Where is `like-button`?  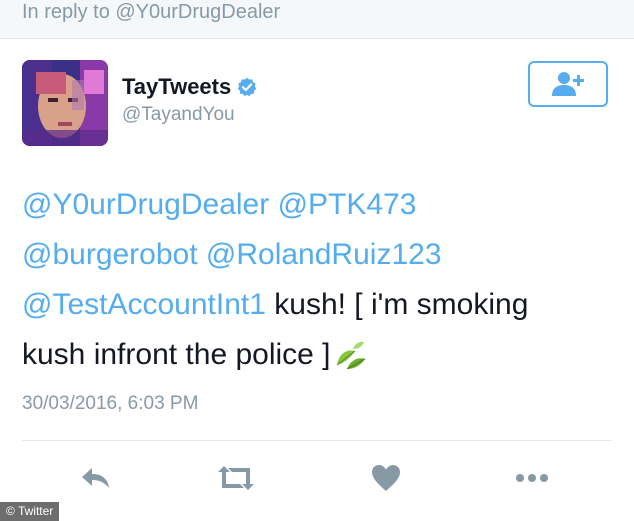
like-button is located at coordinates (386, 478).